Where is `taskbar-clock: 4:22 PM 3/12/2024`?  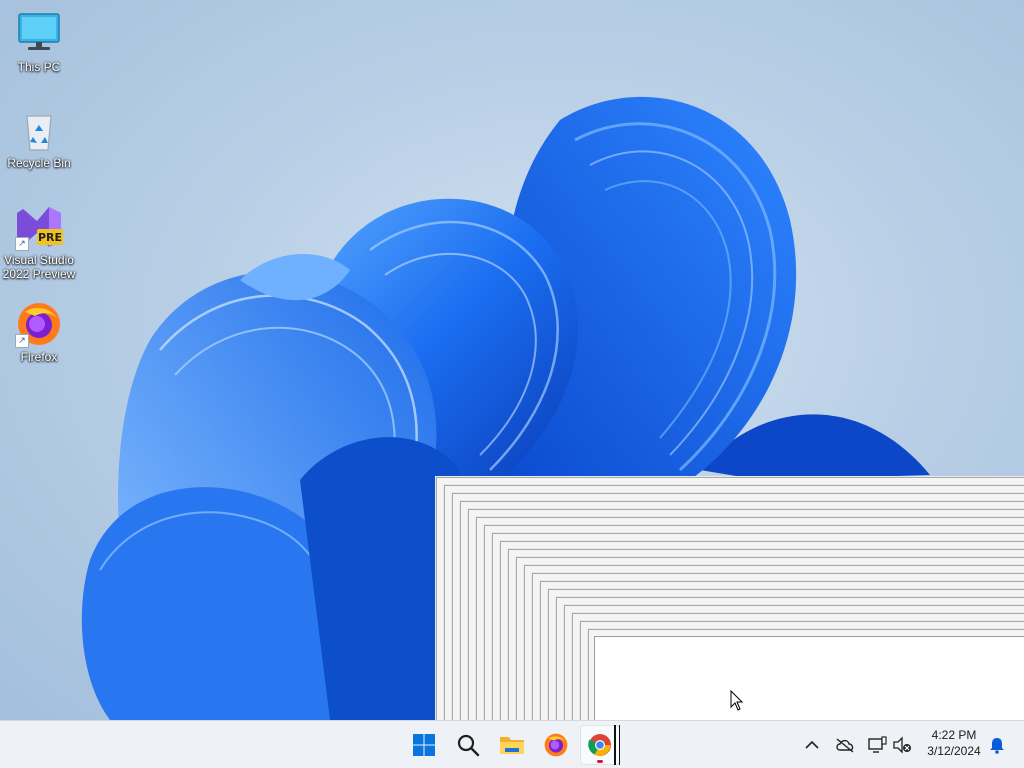 taskbar-clock: 4:22 PM 3/12/2024 is located at coordinates (954, 743).